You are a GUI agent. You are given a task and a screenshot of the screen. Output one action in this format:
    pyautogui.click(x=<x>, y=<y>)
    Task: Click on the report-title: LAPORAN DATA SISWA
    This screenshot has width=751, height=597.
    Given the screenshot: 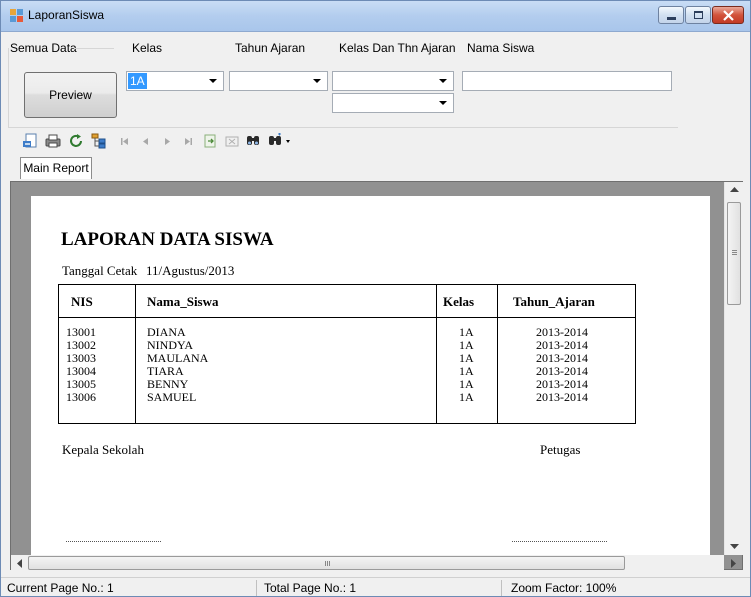 What is the action you would take?
    pyautogui.click(x=167, y=239)
    